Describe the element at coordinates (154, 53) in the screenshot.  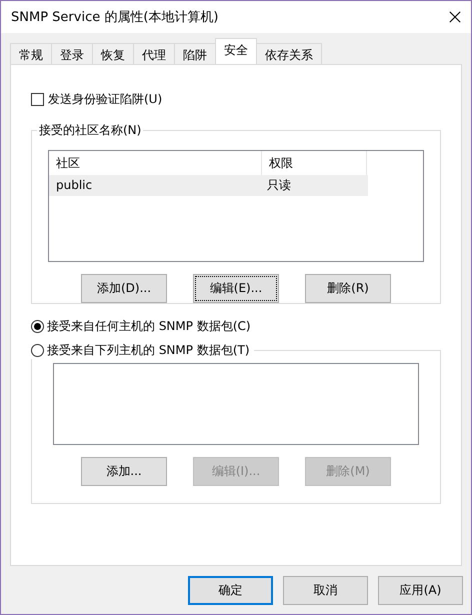
I see `tab: 代理` at that location.